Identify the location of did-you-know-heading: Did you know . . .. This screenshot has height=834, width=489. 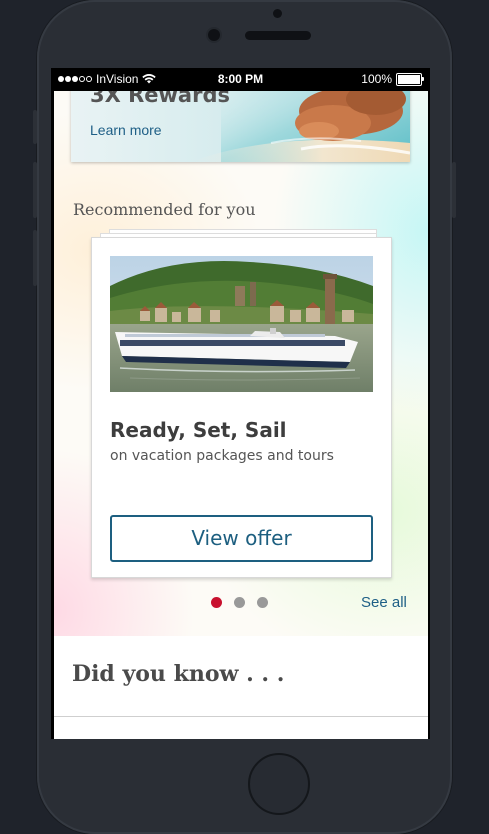
(178, 674).